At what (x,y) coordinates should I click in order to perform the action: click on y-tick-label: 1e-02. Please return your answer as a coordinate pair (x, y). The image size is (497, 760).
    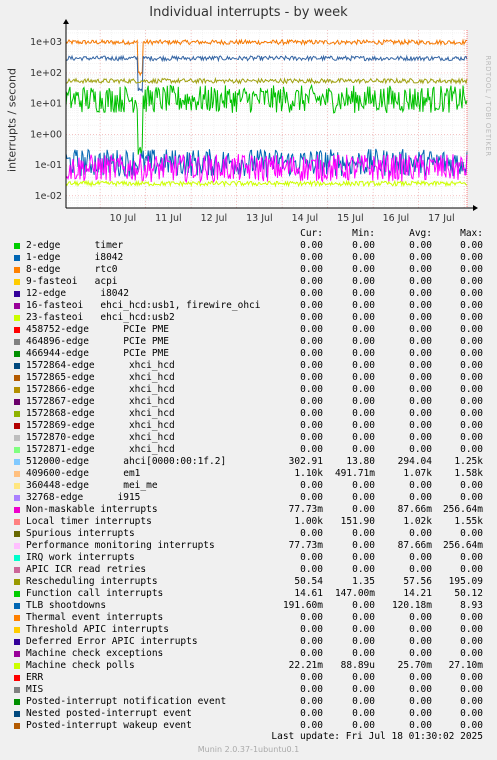
    Looking at the image, I should click on (48, 196).